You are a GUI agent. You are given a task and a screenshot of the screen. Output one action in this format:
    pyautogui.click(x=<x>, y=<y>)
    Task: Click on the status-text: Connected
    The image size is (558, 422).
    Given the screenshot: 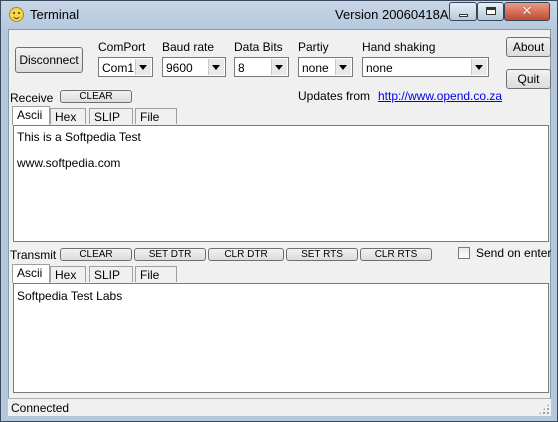 What is the action you would take?
    pyautogui.click(x=40, y=408)
    